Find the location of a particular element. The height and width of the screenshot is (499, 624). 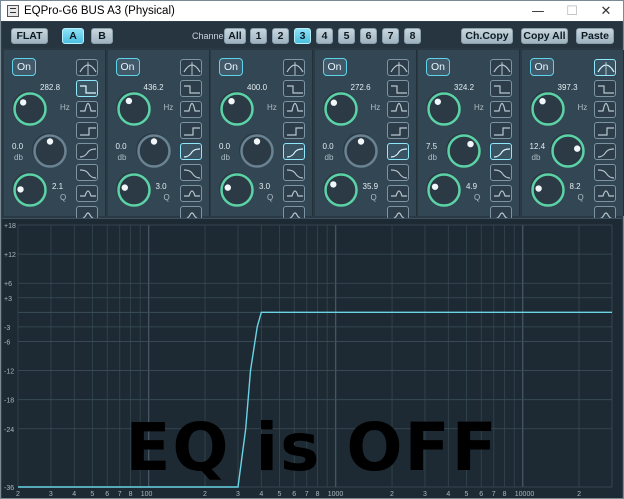

freq-tick-label: 2 is located at coordinates (579, 494).